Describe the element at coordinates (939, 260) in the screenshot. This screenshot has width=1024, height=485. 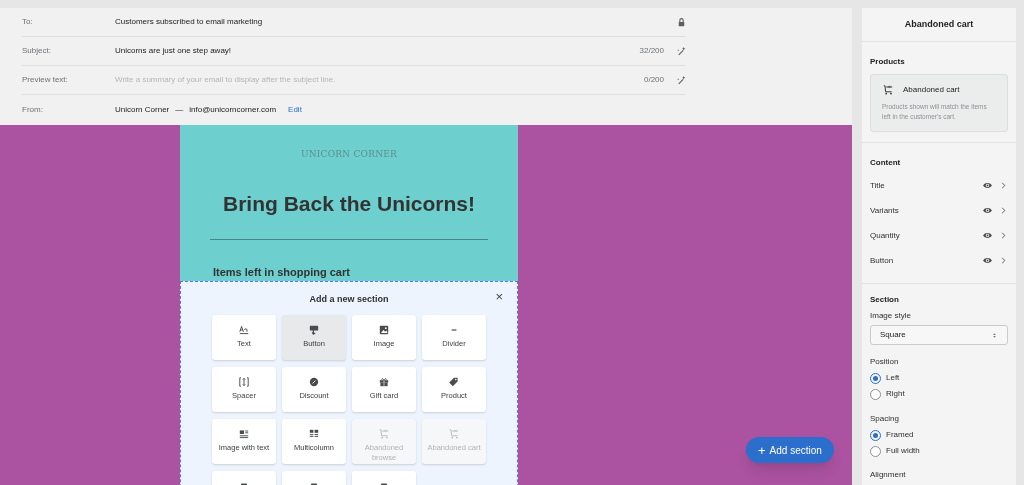
I see `content-item: Button` at that location.